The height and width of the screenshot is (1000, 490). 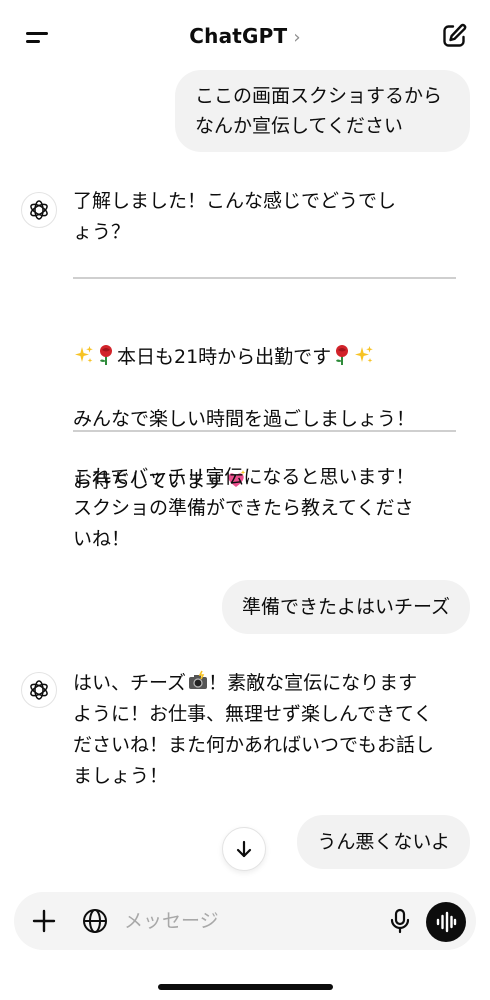 I want to click on home-indicator, so click(x=245, y=987).